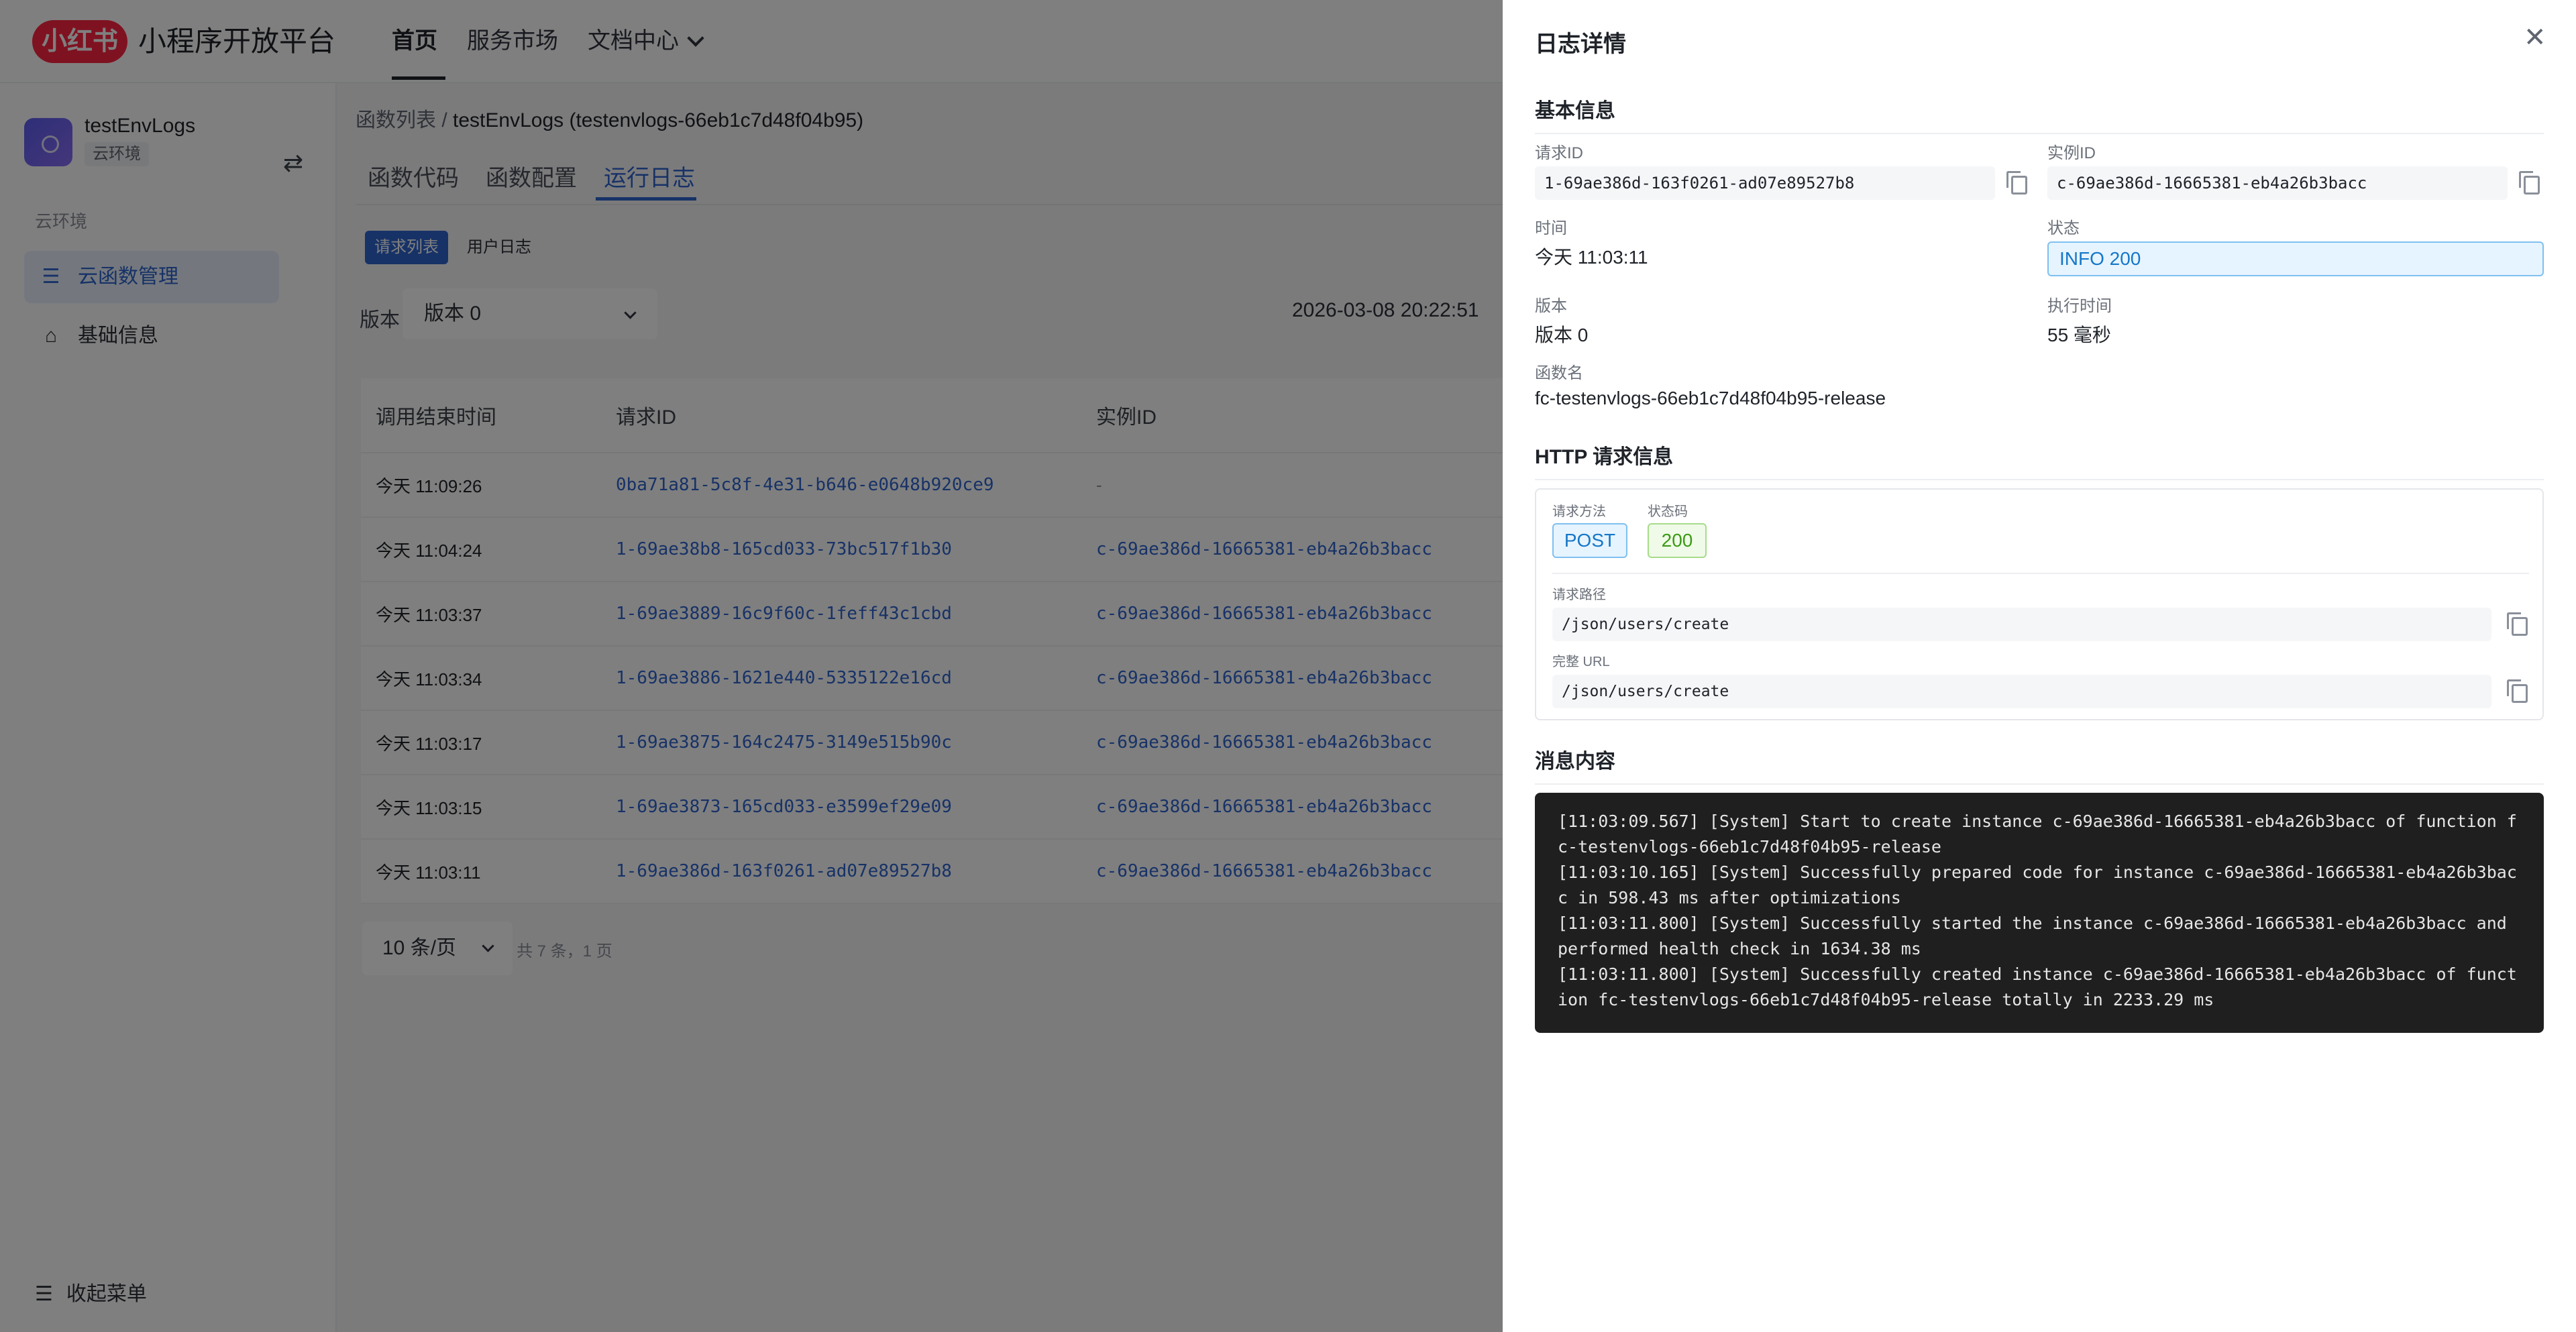  I want to click on status-code-badge: 200, so click(1677, 540).